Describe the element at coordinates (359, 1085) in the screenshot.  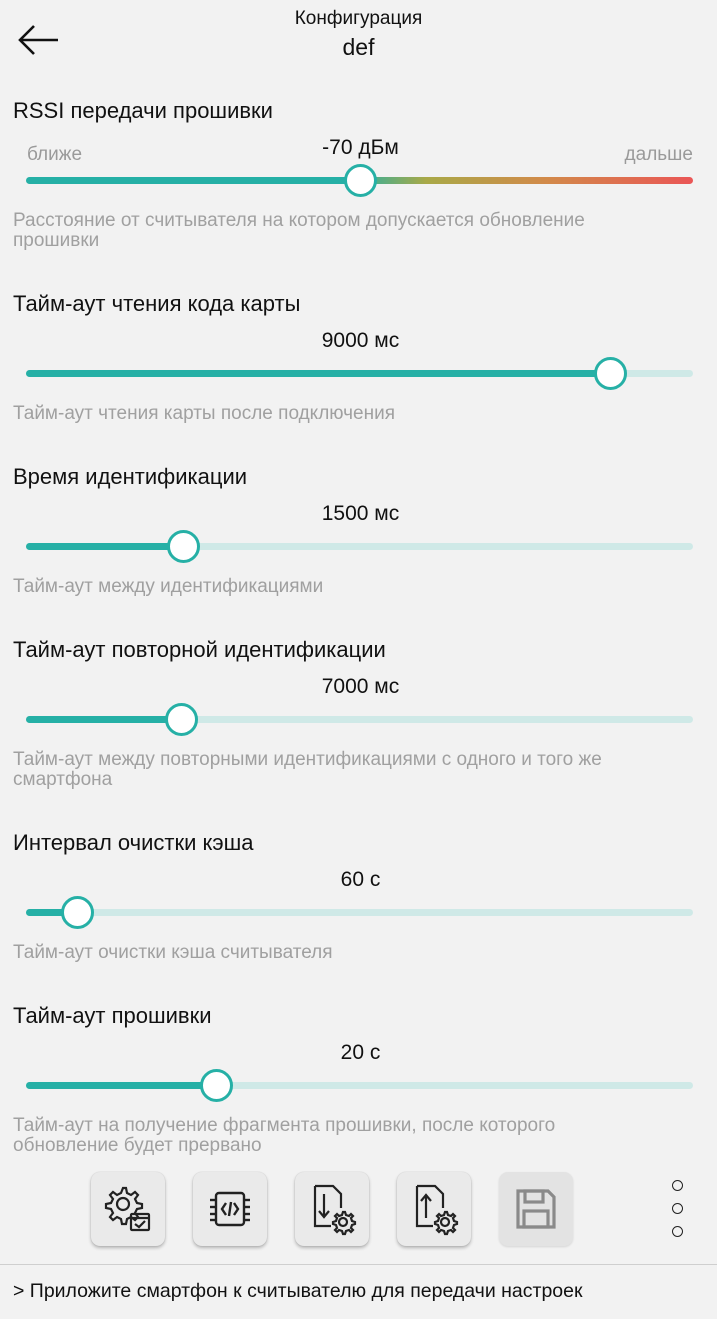
I see `firmware-timeout-slider` at that location.